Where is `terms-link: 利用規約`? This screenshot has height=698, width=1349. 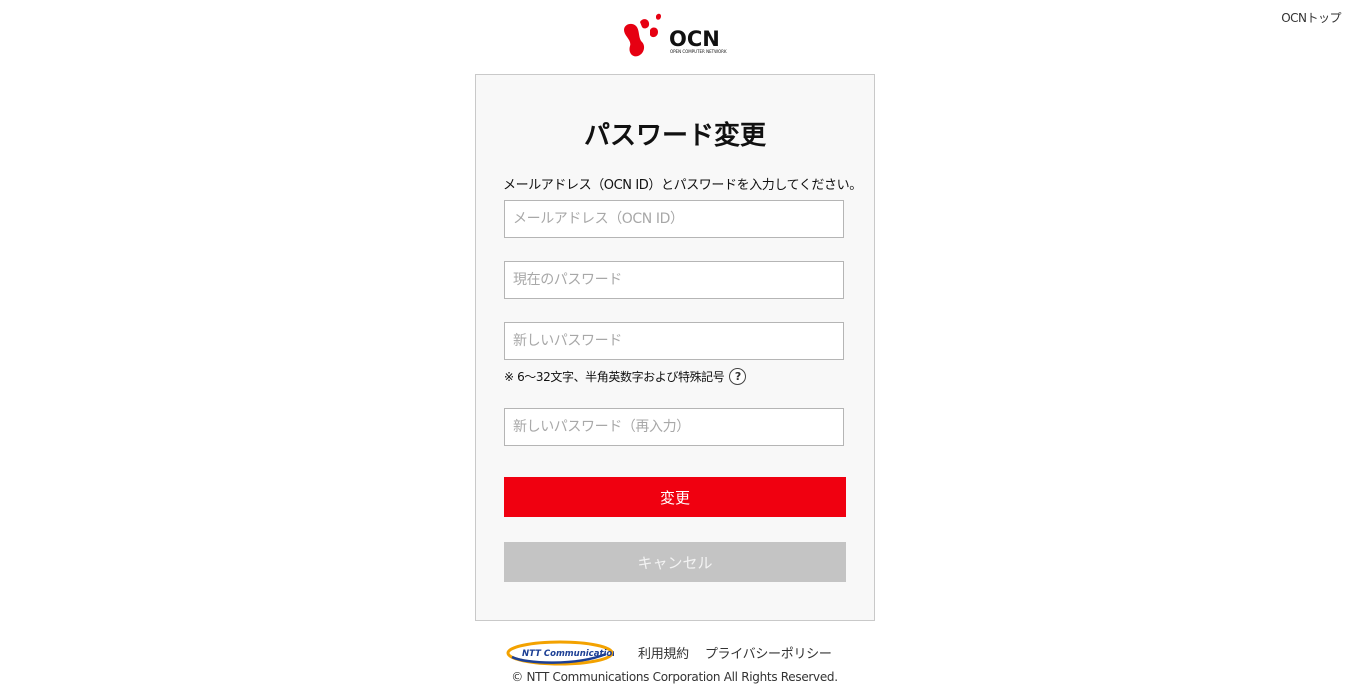 terms-link: 利用規約 is located at coordinates (663, 652).